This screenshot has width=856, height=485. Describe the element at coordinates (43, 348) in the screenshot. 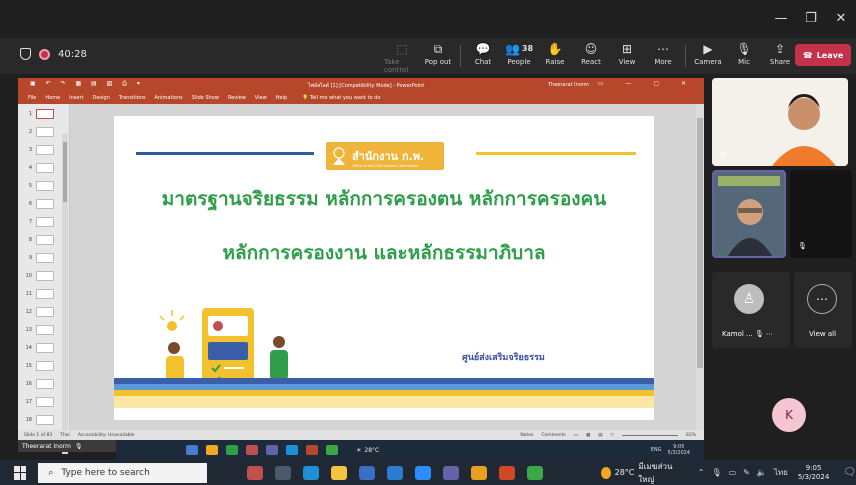

I see `slide-thumbnail: 14` at that location.